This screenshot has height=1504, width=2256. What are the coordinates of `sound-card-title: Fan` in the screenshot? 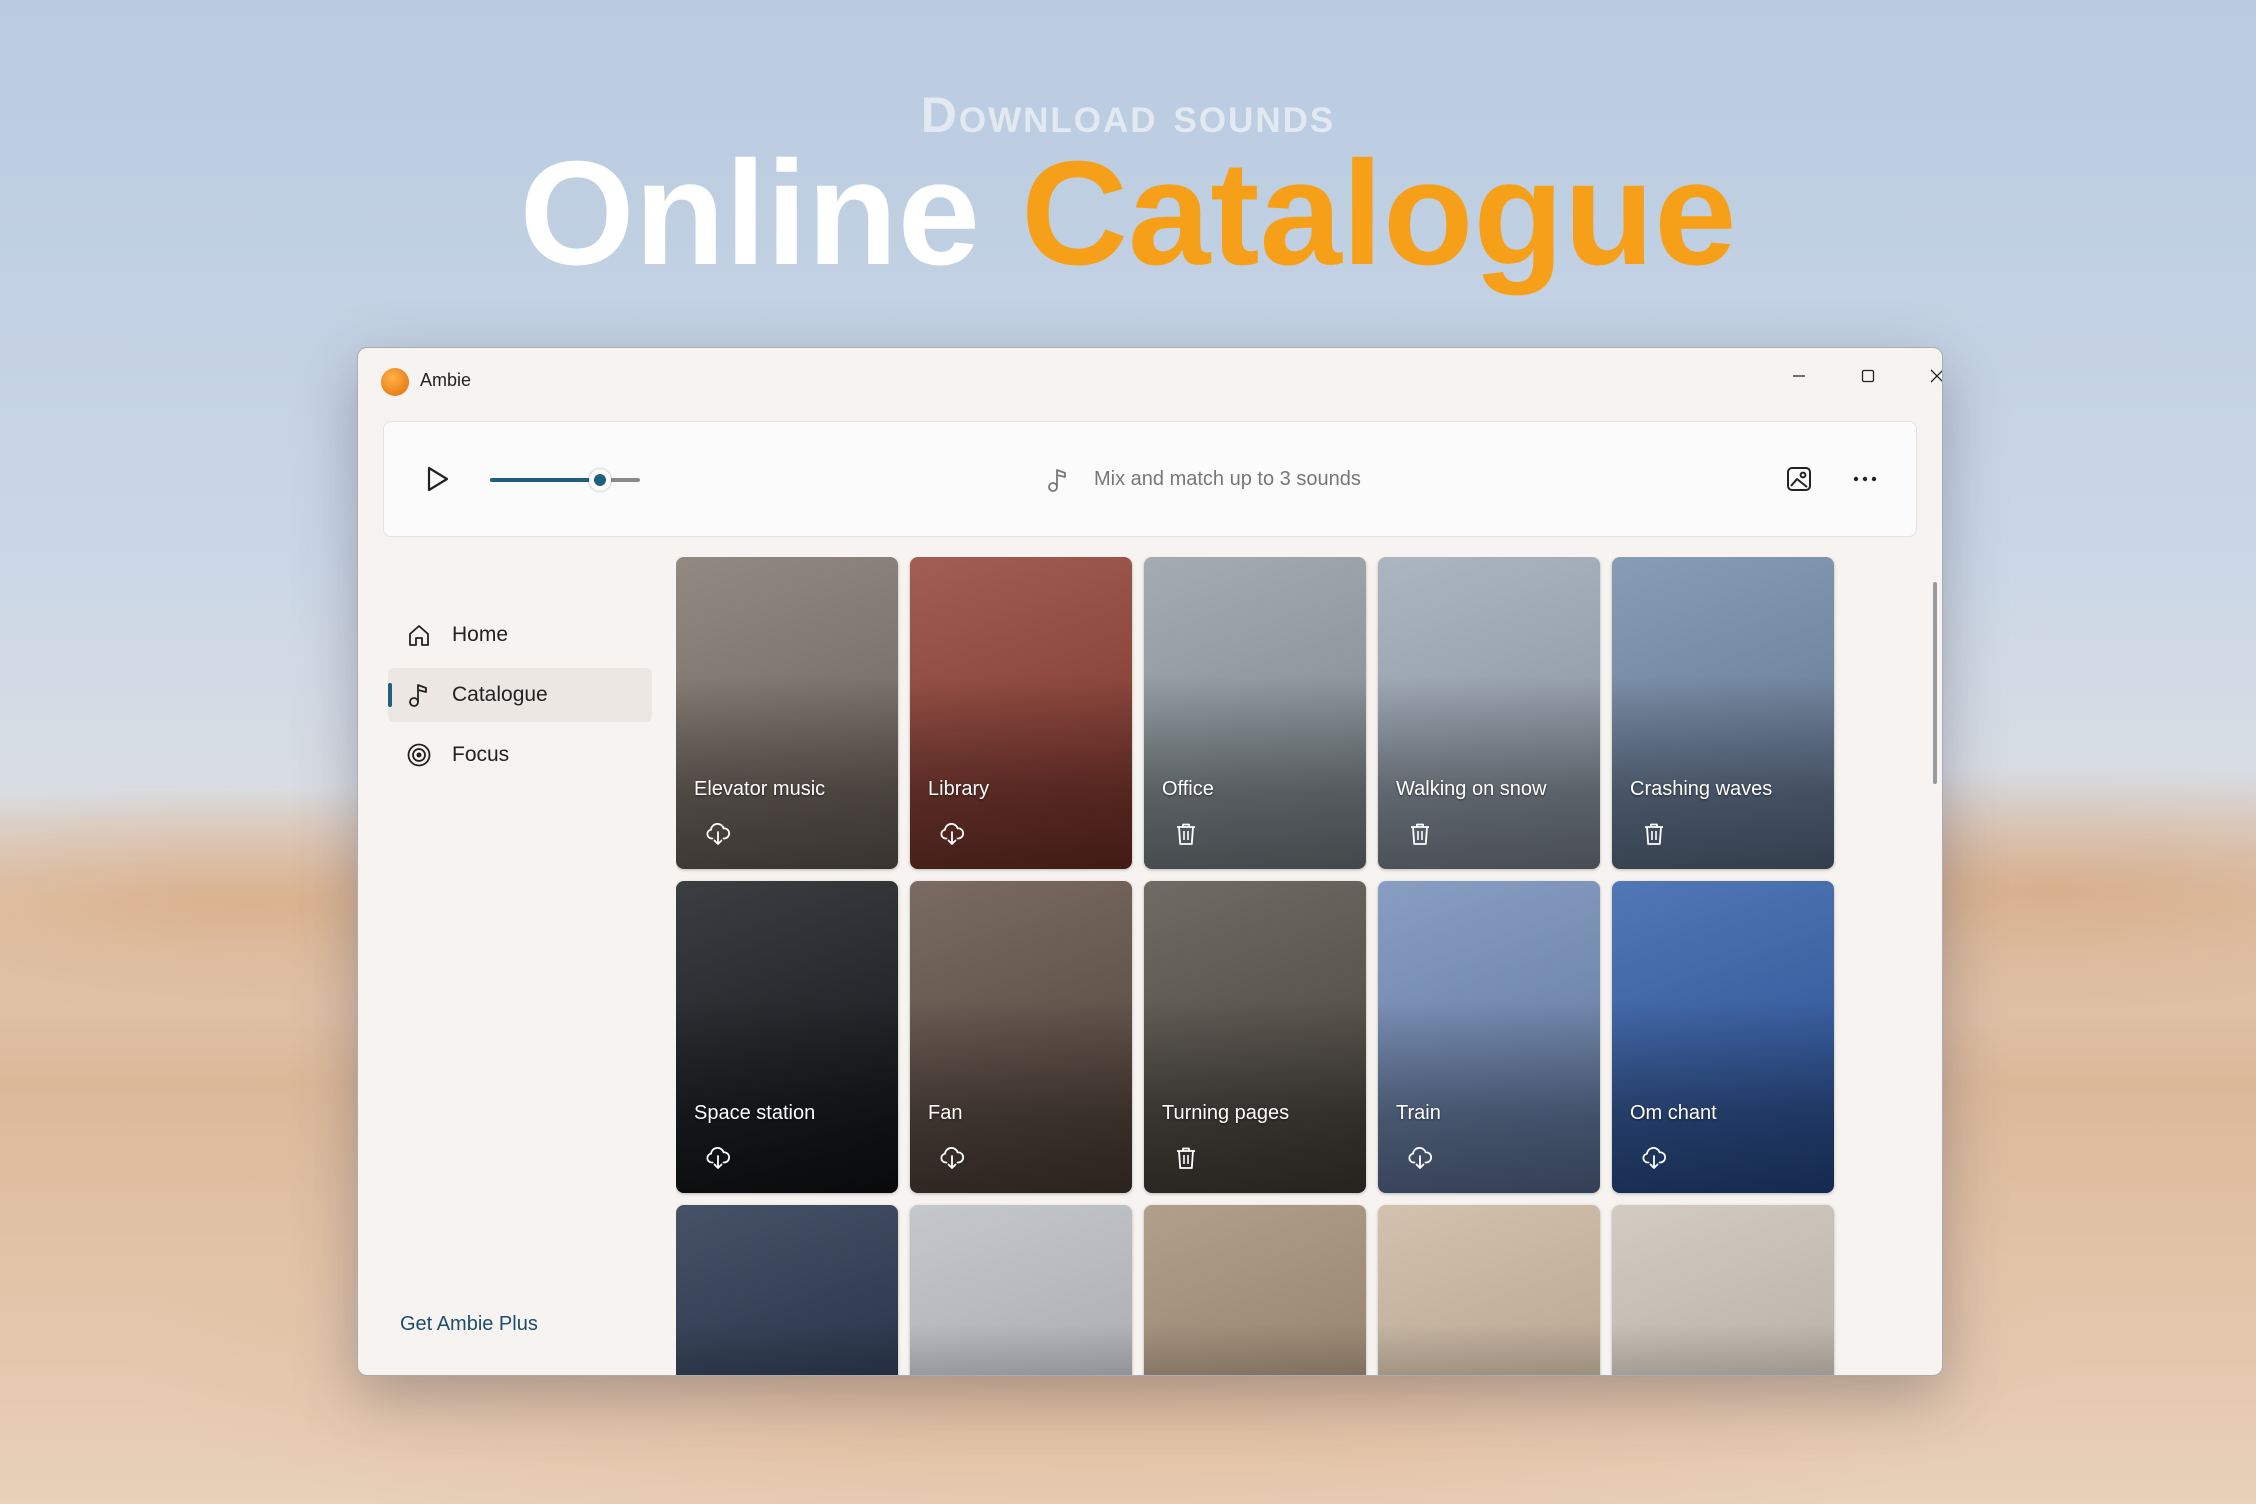 It's located at (945, 1113).